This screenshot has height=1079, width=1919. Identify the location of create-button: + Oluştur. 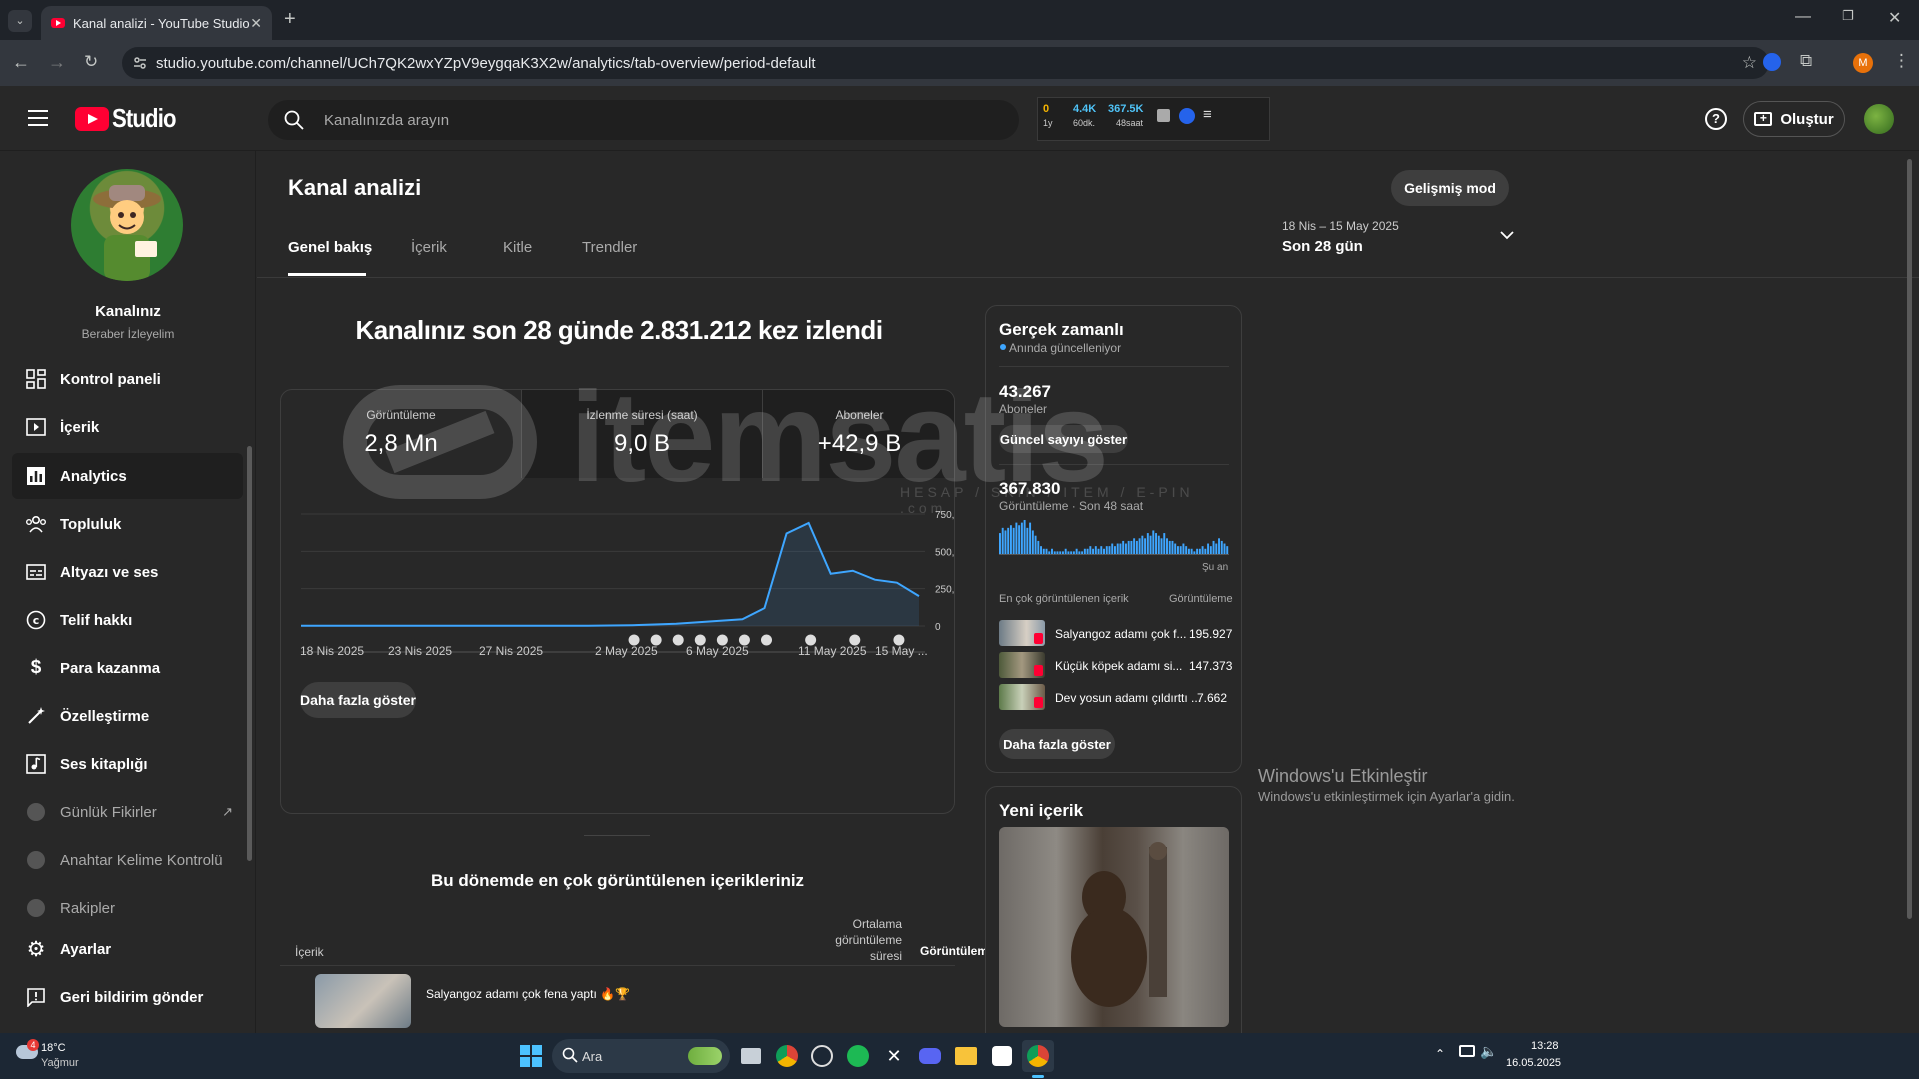
(1794, 119).